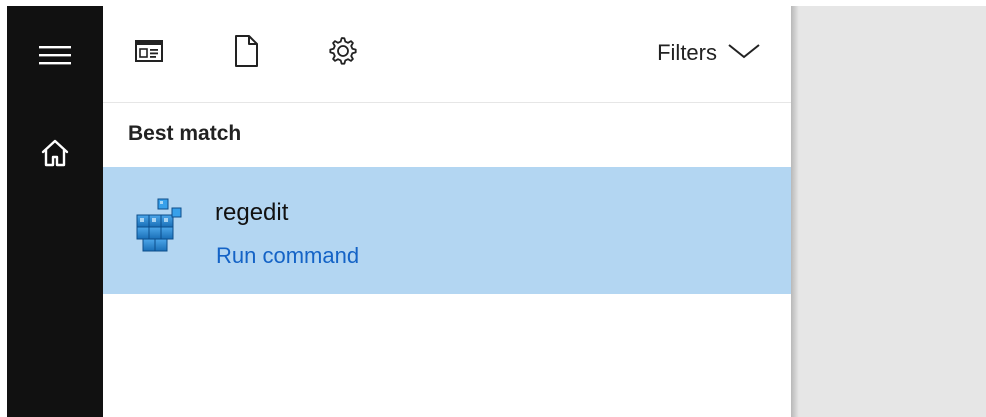 This screenshot has height=417, width=986. I want to click on registry-editor-icon, so click(159, 223).